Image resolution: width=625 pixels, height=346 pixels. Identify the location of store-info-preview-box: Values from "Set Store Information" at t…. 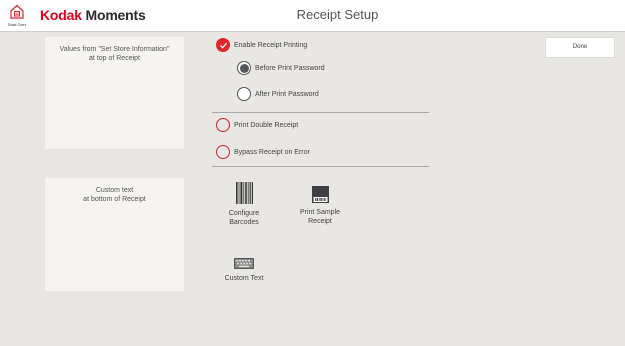
(114, 93).